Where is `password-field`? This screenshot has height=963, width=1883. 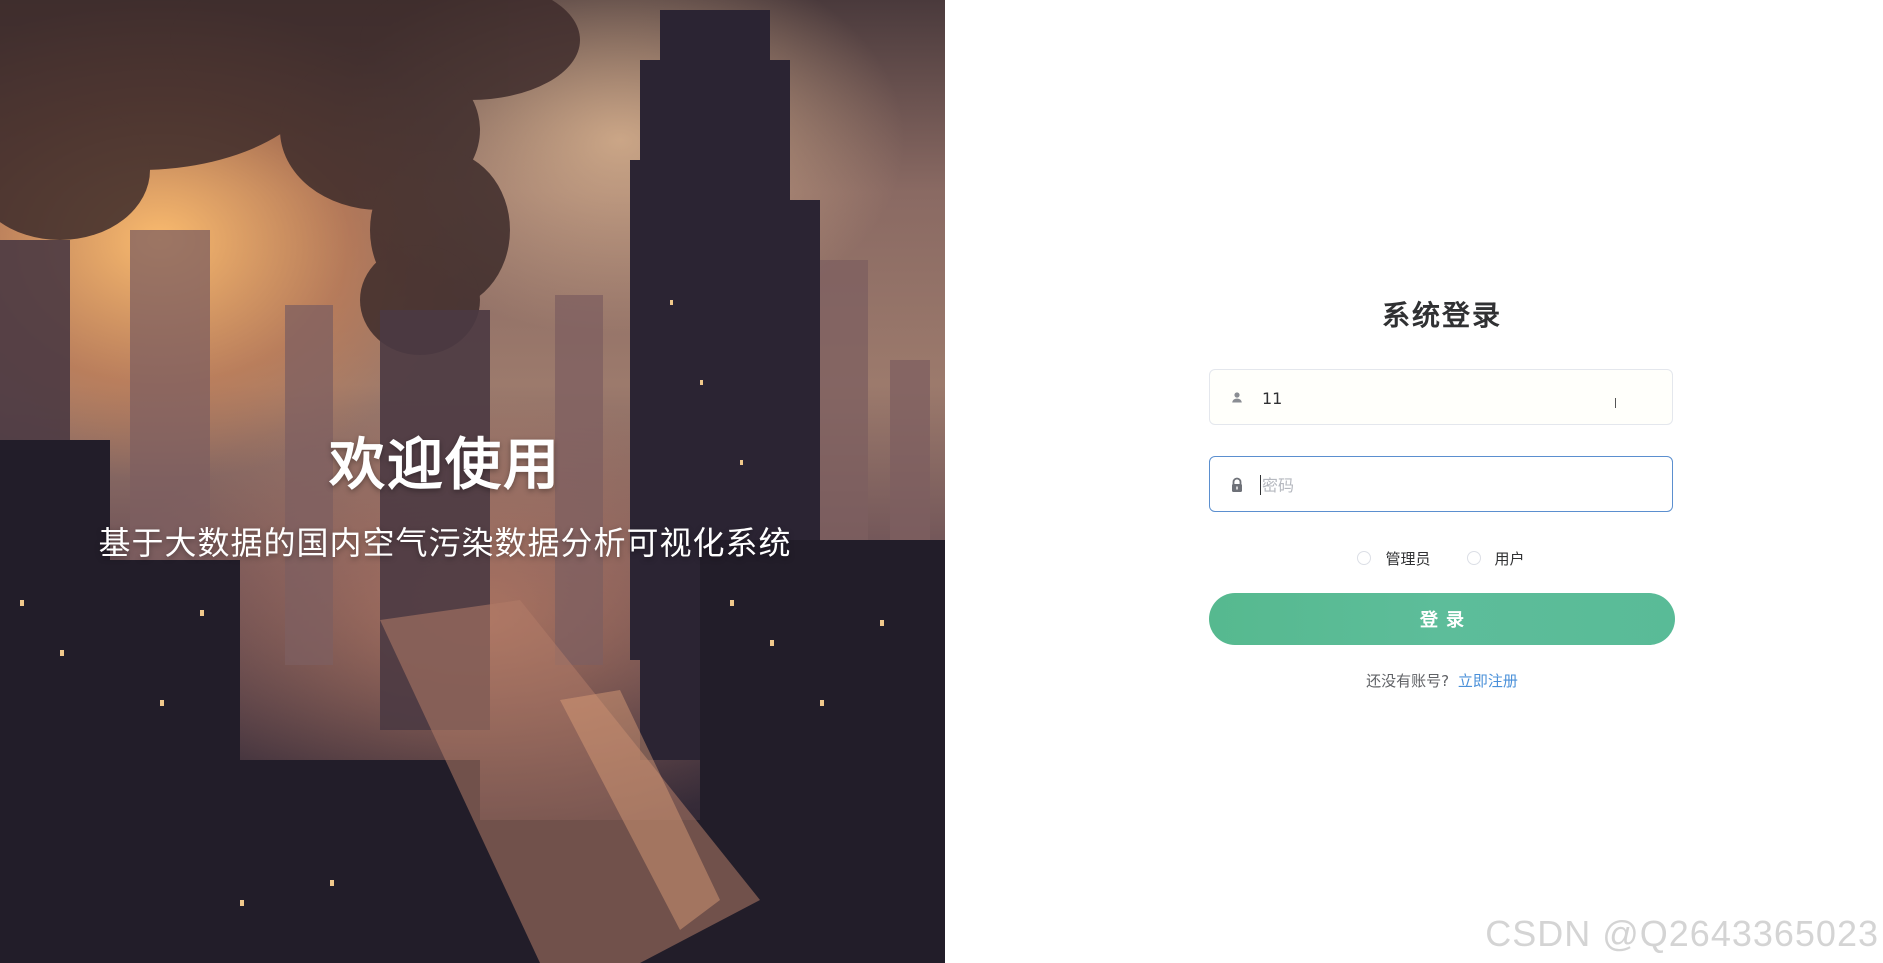
password-field is located at coordinates (1441, 484).